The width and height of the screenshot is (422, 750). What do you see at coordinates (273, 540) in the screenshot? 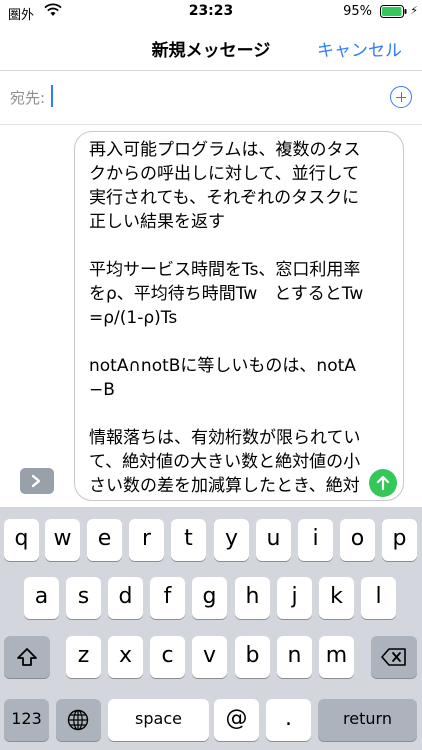
I see `key-u: u` at bounding box center [273, 540].